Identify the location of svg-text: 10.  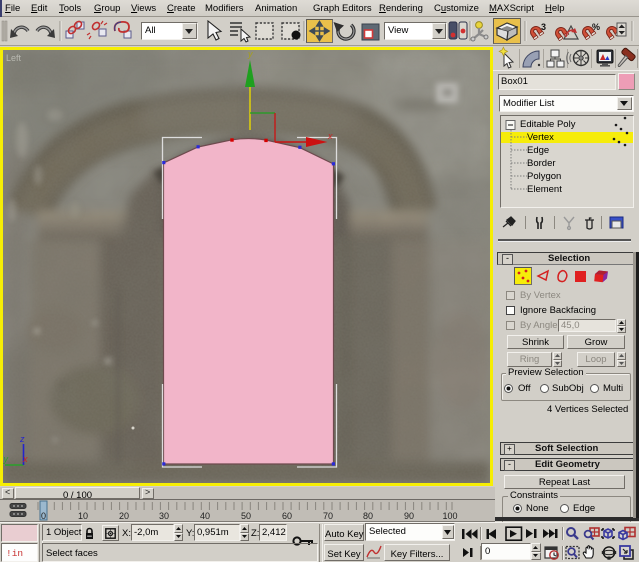
(83, 516).